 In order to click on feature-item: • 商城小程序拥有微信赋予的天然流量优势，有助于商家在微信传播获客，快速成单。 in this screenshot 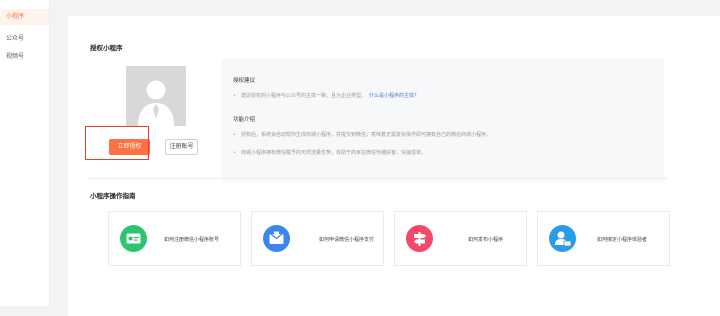, I will do `click(329, 152)`.